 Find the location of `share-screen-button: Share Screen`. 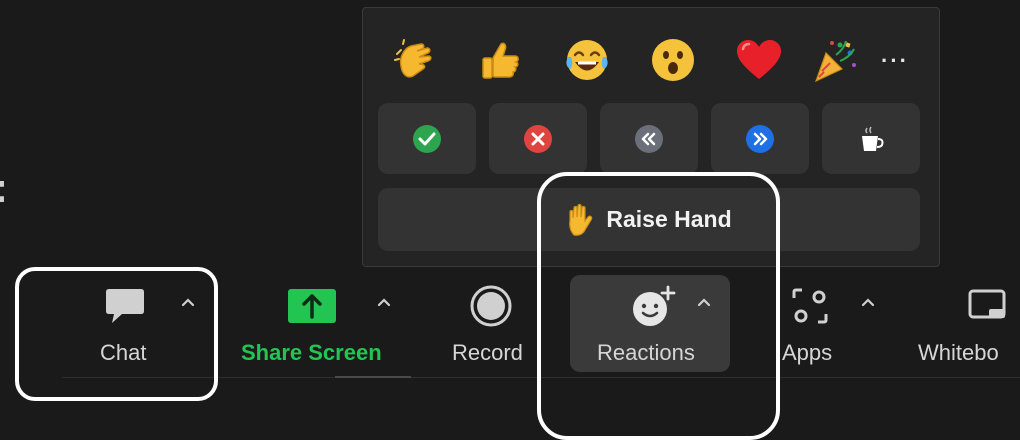

share-screen-button: Share Screen is located at coordinates (320, 327).